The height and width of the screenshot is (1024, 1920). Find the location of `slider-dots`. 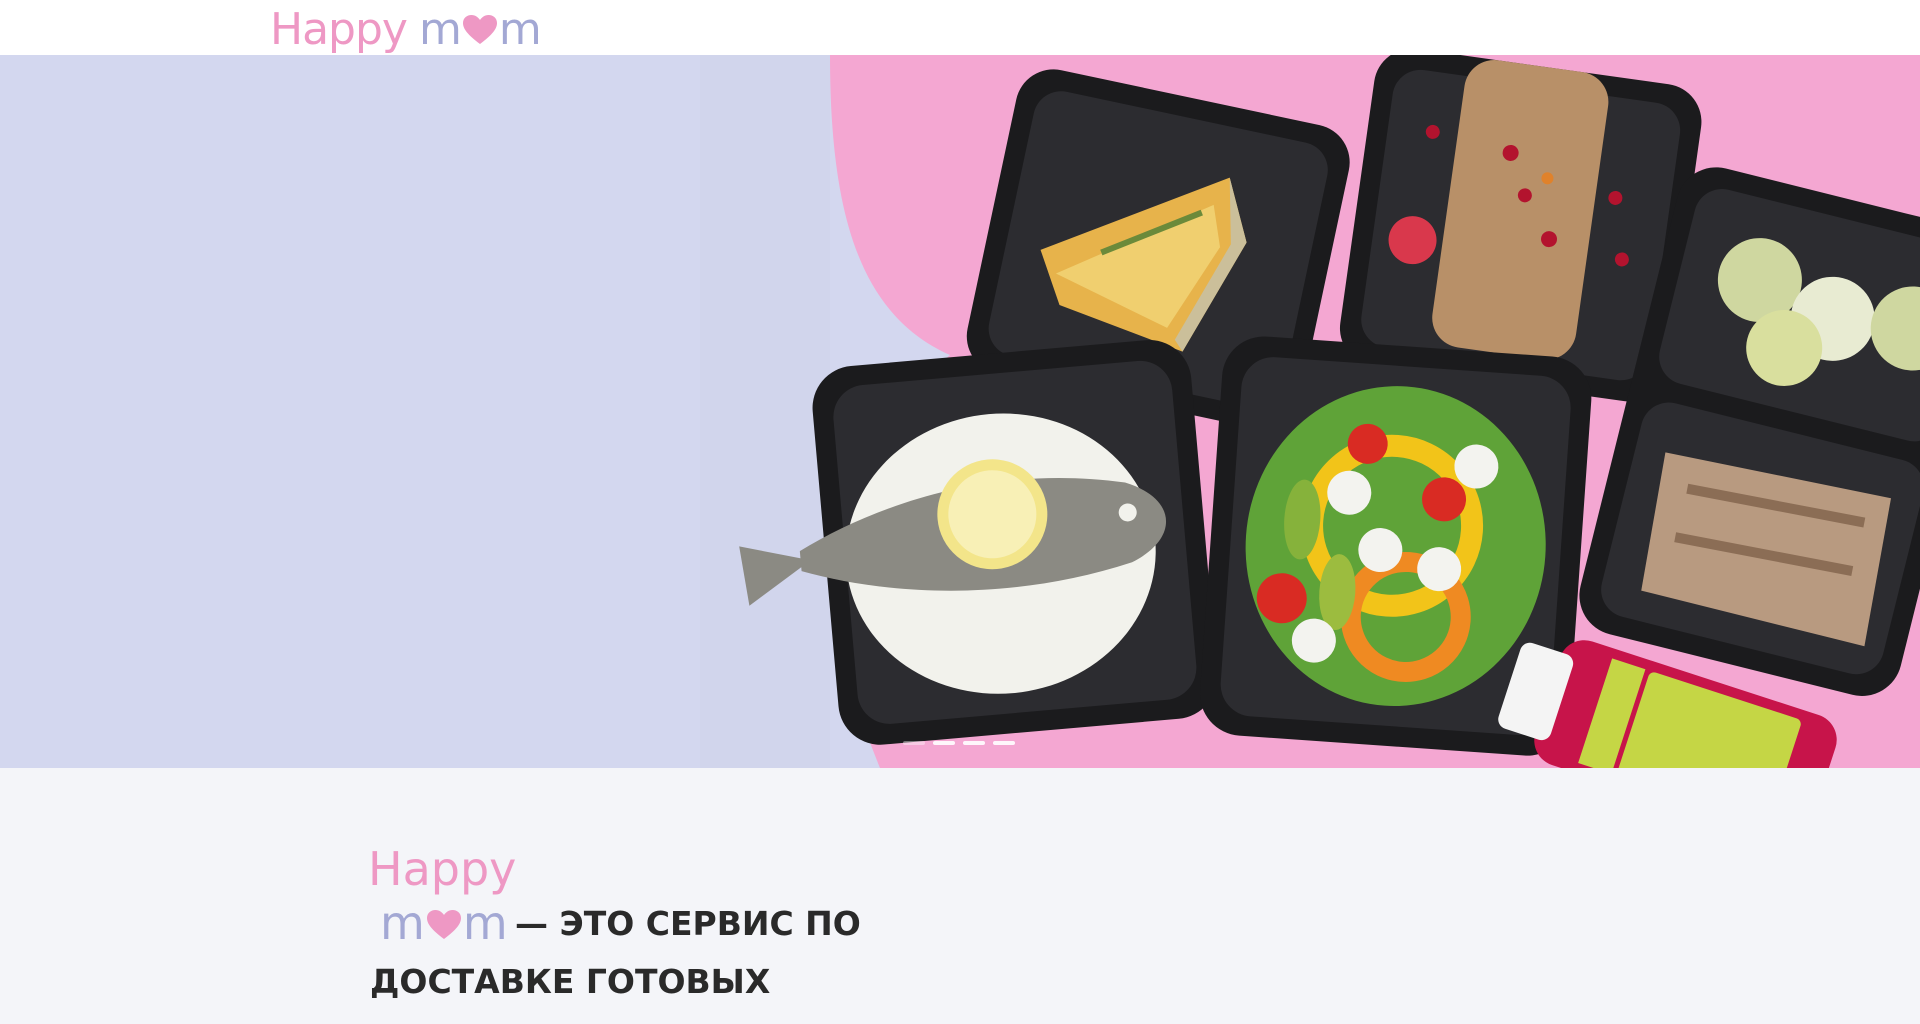

slider-dots is located at coordinates (959, 743).